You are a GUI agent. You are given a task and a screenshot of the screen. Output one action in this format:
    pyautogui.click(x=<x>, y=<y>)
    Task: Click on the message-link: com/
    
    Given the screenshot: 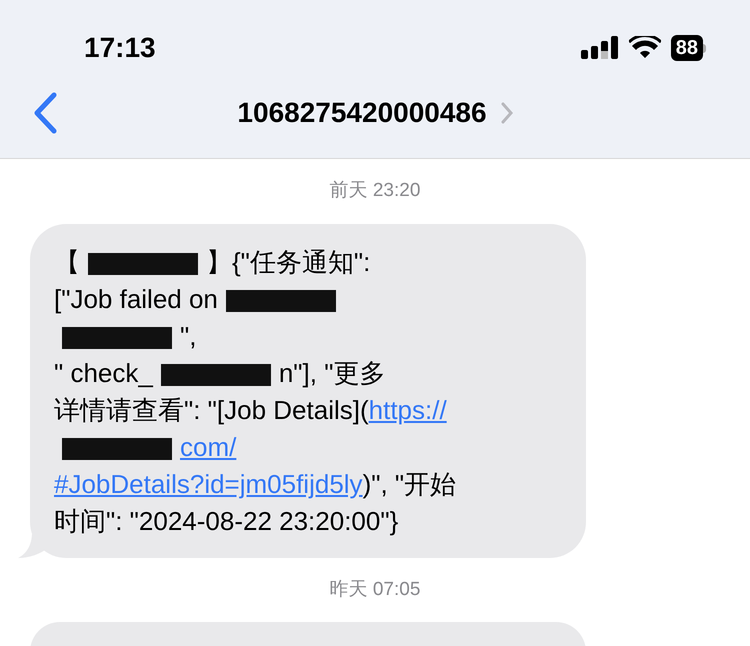 What is the action you would take?
    pyautogui.click(x=208, y=447)
    